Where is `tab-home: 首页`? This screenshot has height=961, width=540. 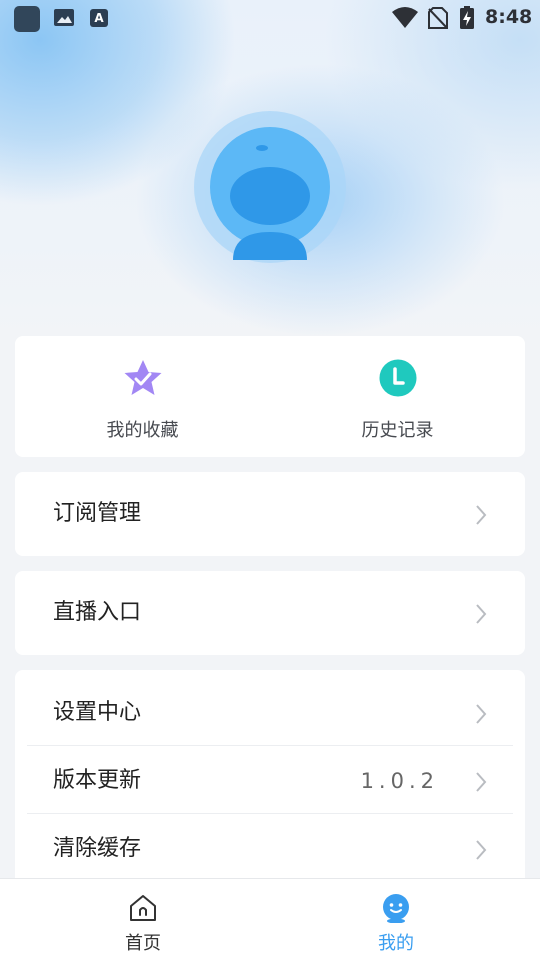 tab-home: 首页 is located at coordinates (143, 920).